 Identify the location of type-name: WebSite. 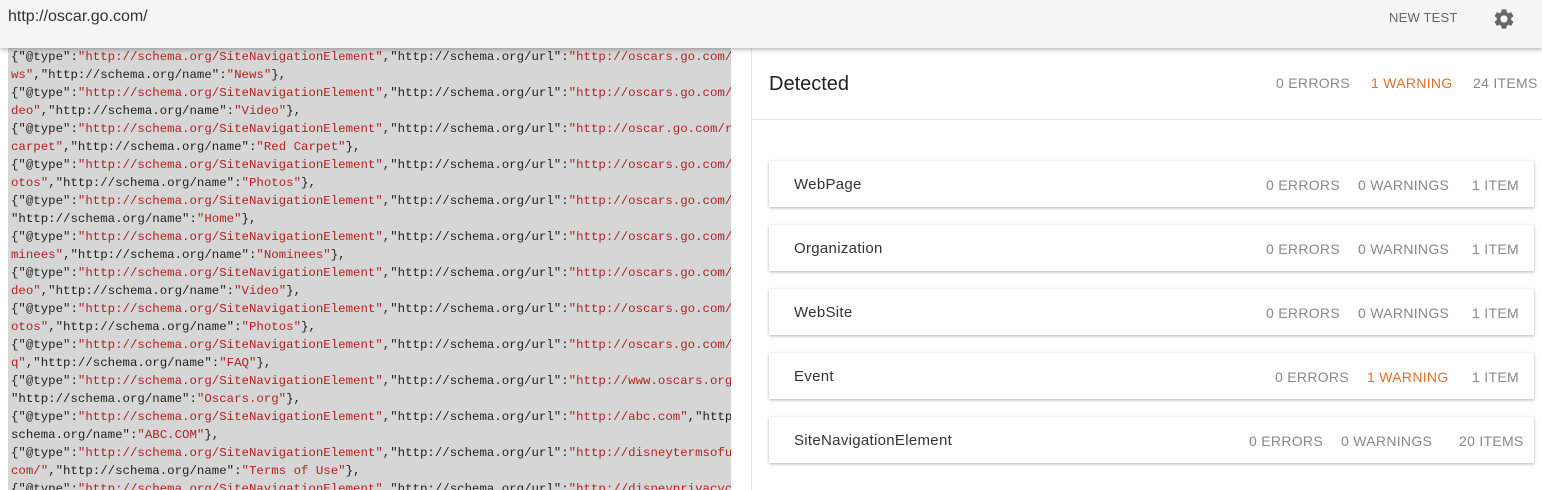
(823, 312).